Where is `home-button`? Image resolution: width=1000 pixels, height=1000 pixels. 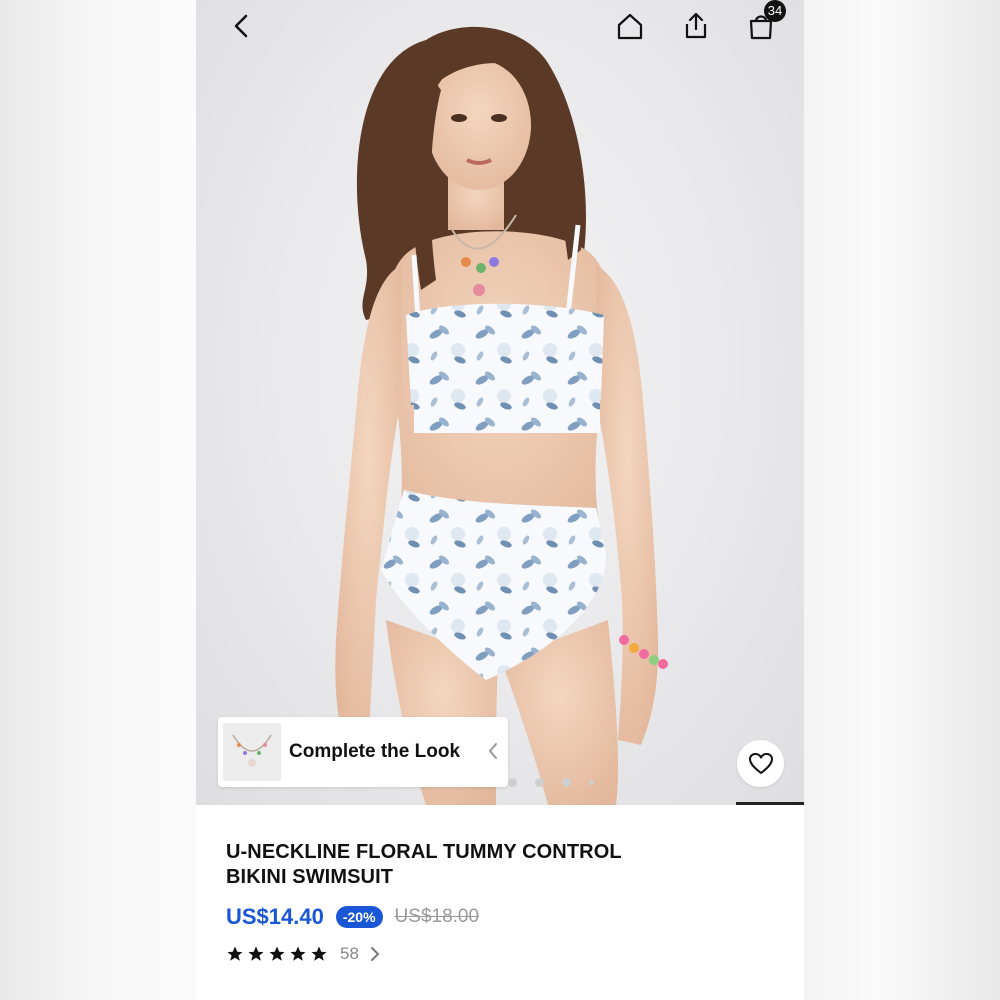 home-button is located at coordinates (630, 26).